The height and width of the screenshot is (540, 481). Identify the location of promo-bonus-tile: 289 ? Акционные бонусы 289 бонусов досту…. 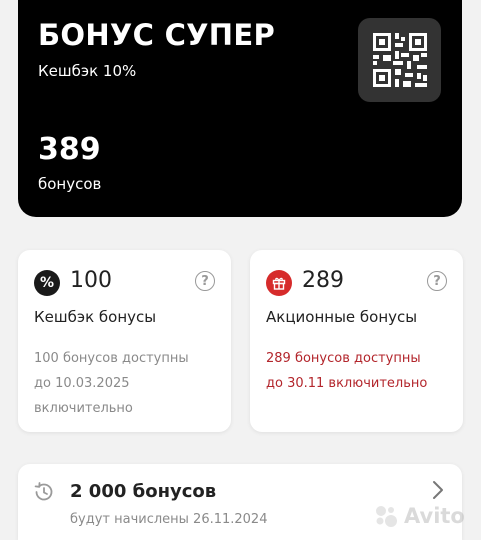
(356, 341).